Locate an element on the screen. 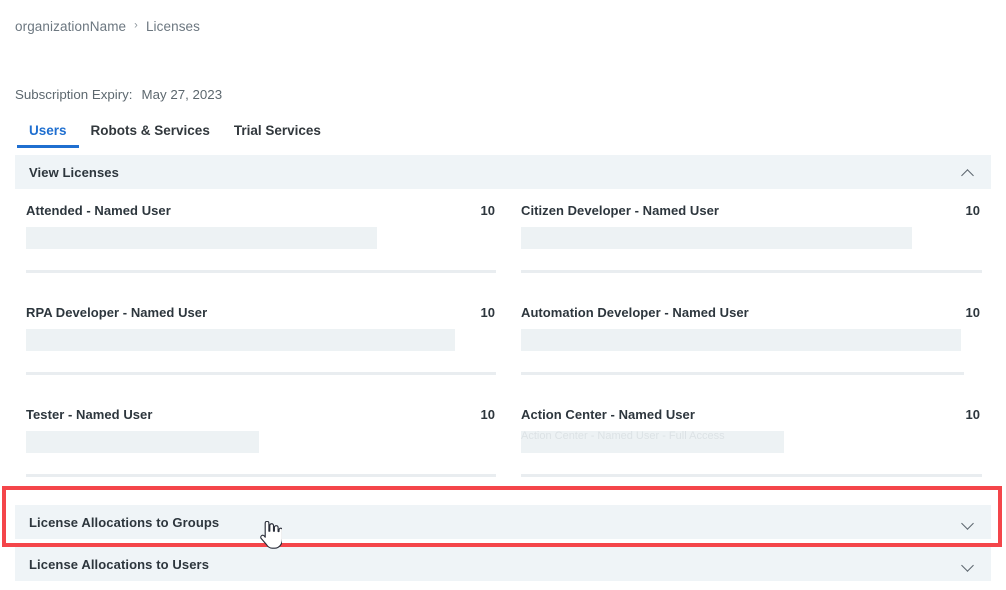 The height and width of the screenshot is (590, 1006). license-card-citizen-developer: Citizen Developer - Named User 10 is located at coordinates (751, 247).